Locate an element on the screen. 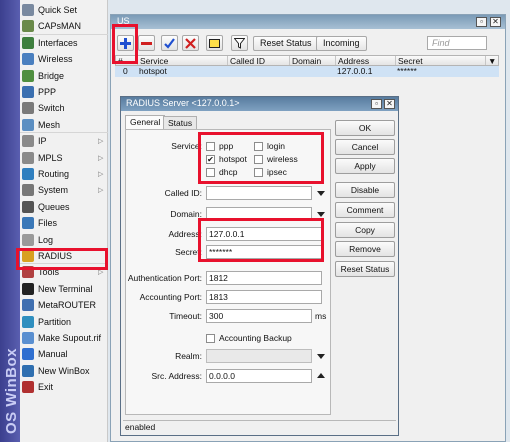 This screenshot has height=442, width=510. cancel-button: Cancel is located at coordinates (365, 147).